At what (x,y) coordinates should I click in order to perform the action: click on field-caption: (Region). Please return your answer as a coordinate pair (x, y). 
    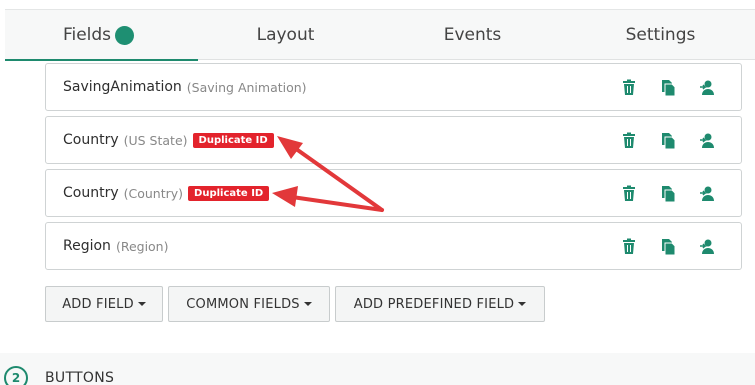
    Looking at the image, I should click on (142, 246).